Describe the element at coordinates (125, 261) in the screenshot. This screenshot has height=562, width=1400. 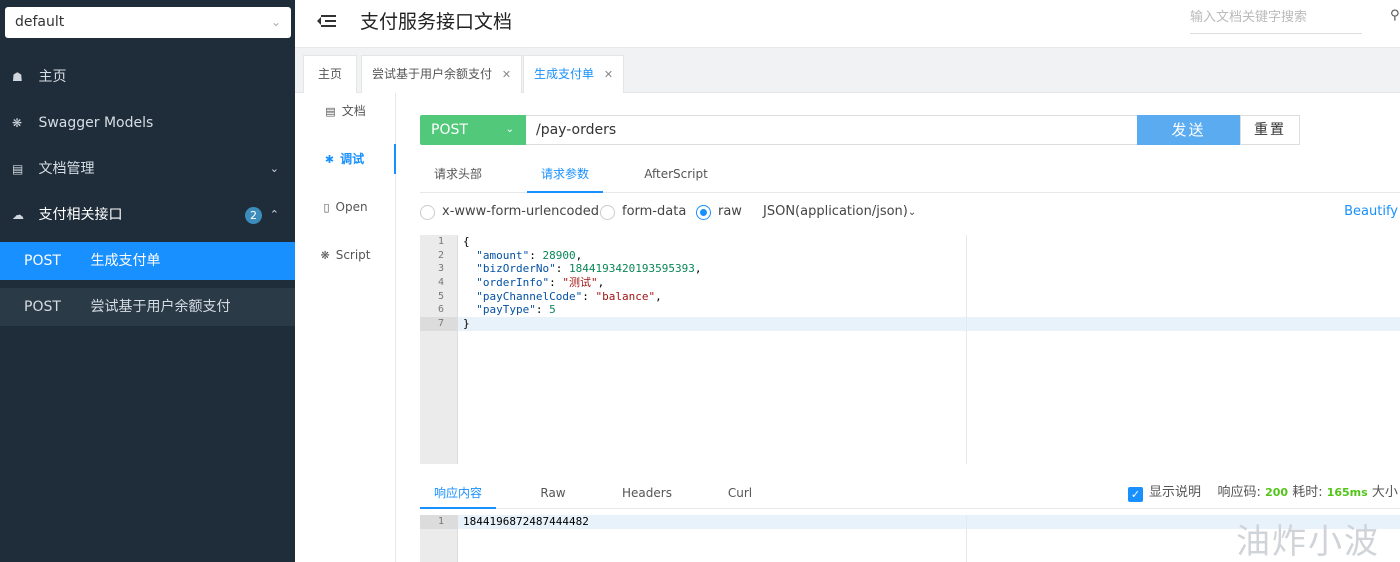
I see `sub-item-label: 生成支付单` at that location.